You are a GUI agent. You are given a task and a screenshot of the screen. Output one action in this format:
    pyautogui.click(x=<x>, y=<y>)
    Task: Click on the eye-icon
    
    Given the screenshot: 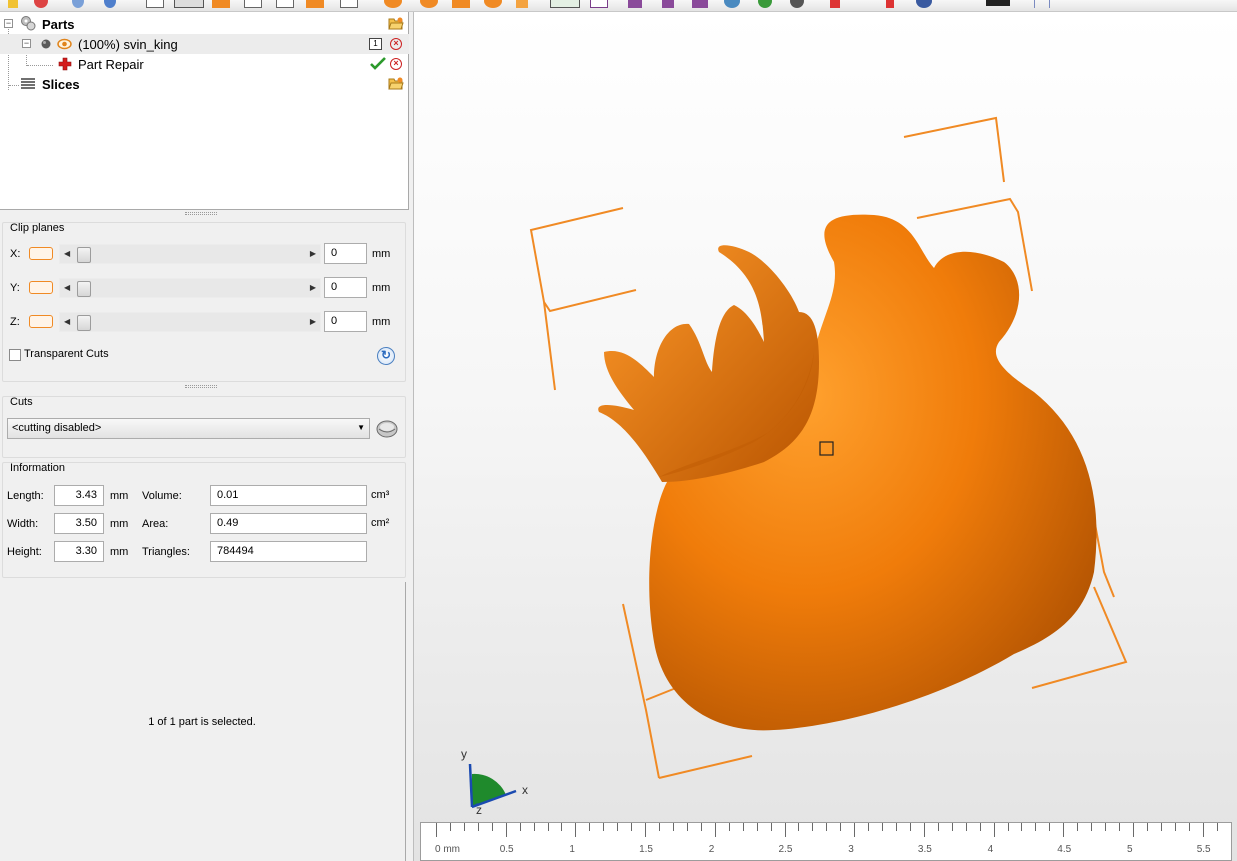 What is the action you would take?
    pyautogui.click(x=64, y=45)
    